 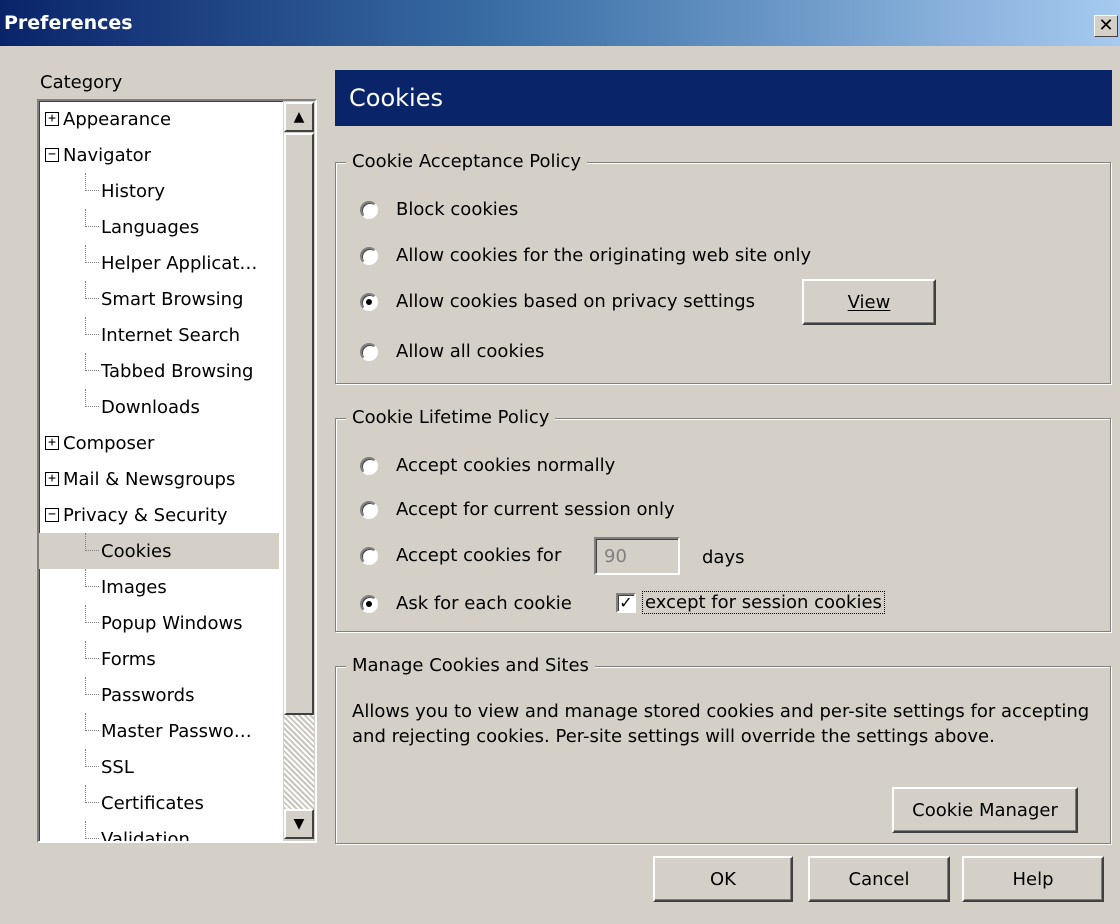 I want to click on tree-scrollbar: ▲ ▼, so click(x=299, y=471).